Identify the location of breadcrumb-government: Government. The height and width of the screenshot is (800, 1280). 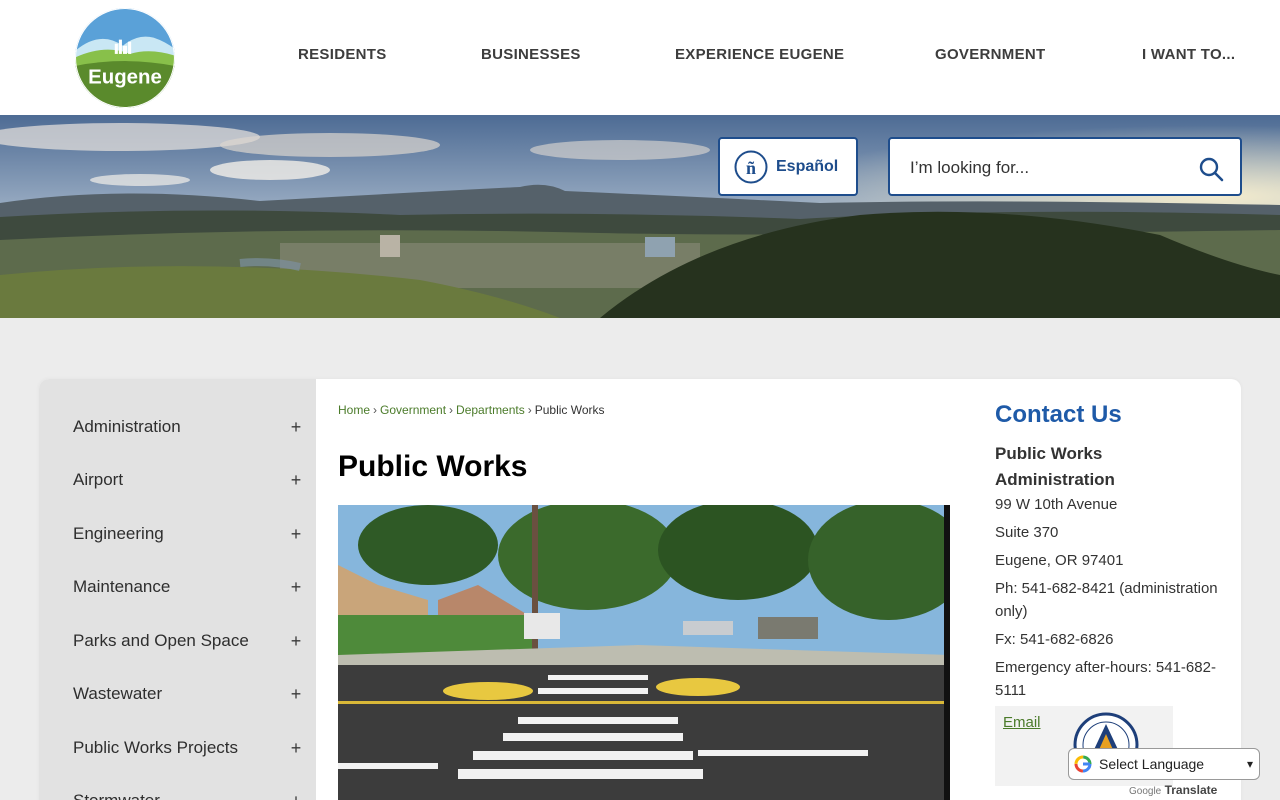
(413, 410).